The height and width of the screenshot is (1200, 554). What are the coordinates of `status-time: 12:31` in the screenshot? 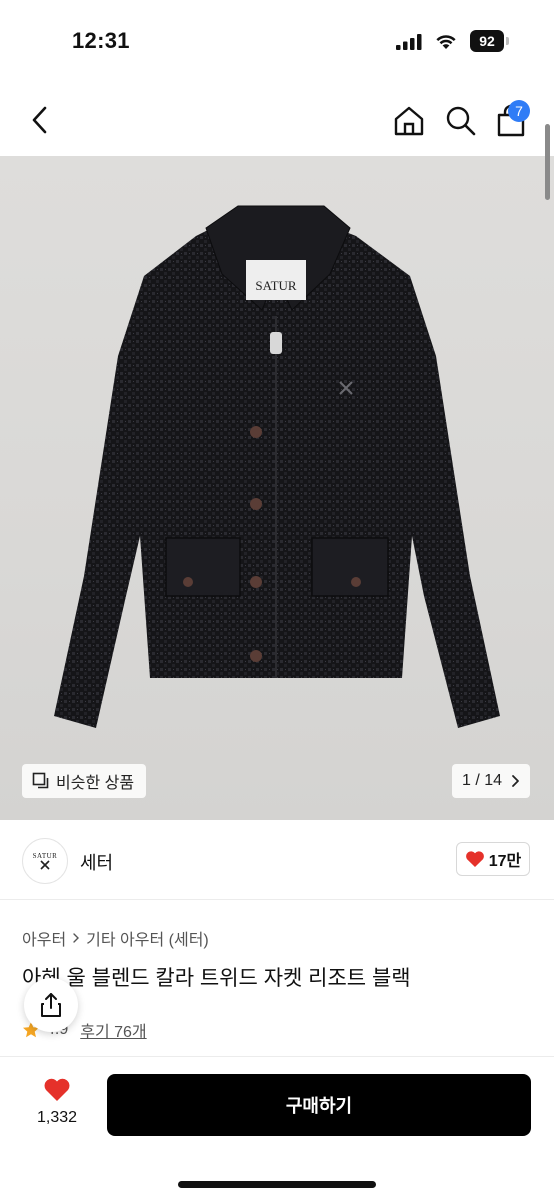 It's located at (101, 40).